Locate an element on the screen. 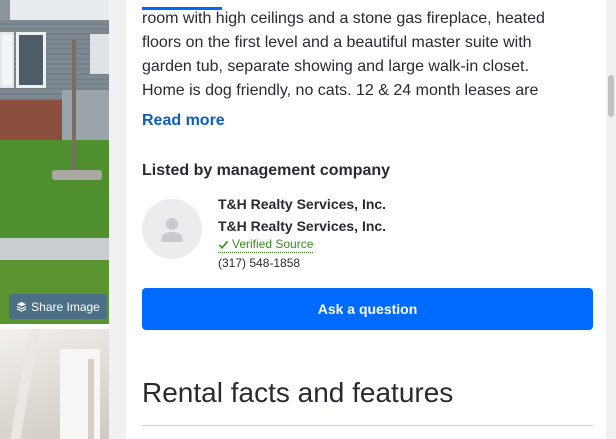 This screenshot has height=439, width=616. gallery-gutter is located at coordinates (117, 219).